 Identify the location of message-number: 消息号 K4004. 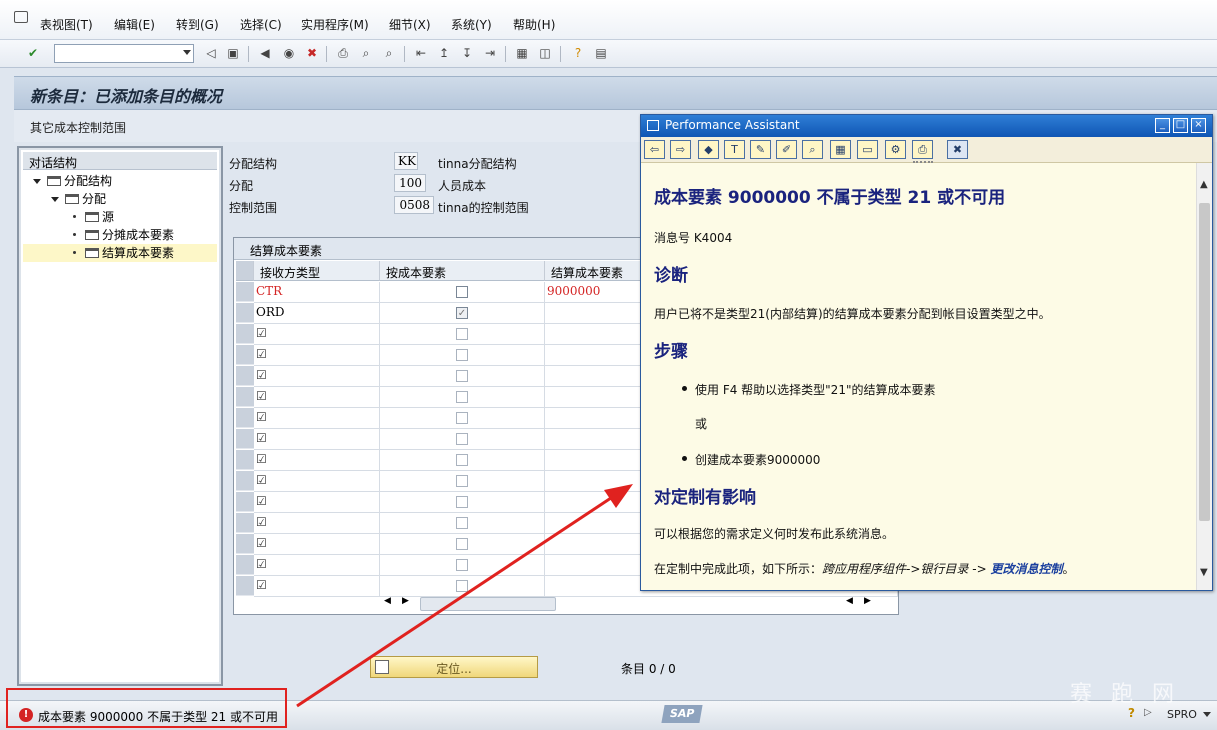
(693, 238).